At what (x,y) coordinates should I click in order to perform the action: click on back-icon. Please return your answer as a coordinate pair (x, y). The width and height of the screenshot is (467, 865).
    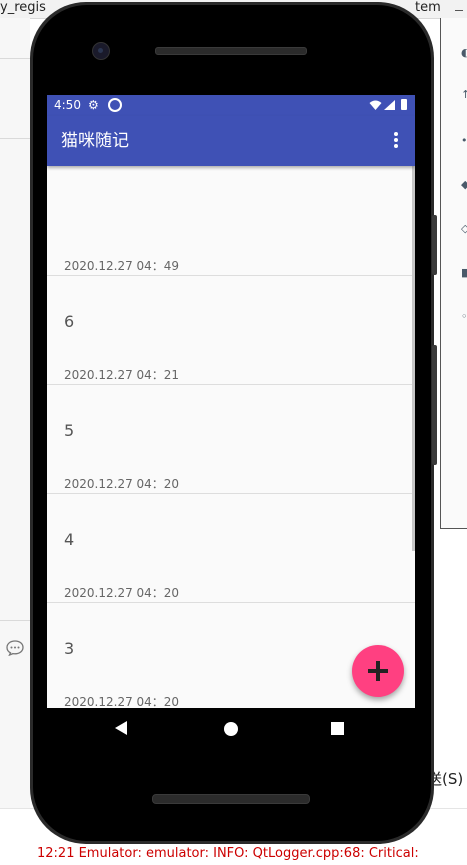
    Looking at the image, I should click on (121, 728).